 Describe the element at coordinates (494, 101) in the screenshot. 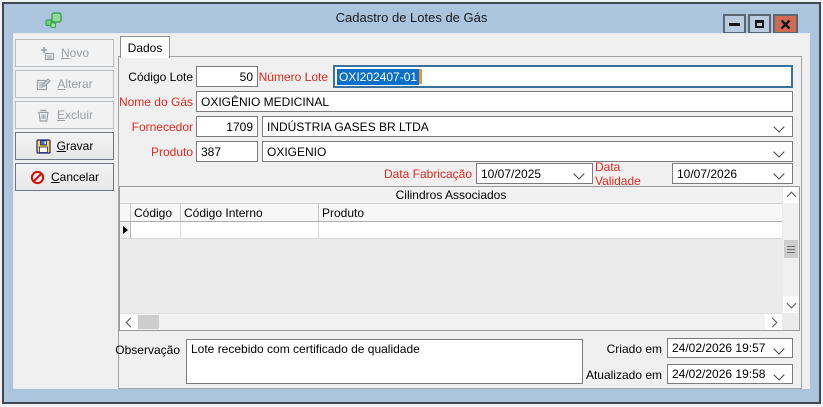

I see `nome-gas-field: OXIGÊNIO MEDICINAL` at that location.